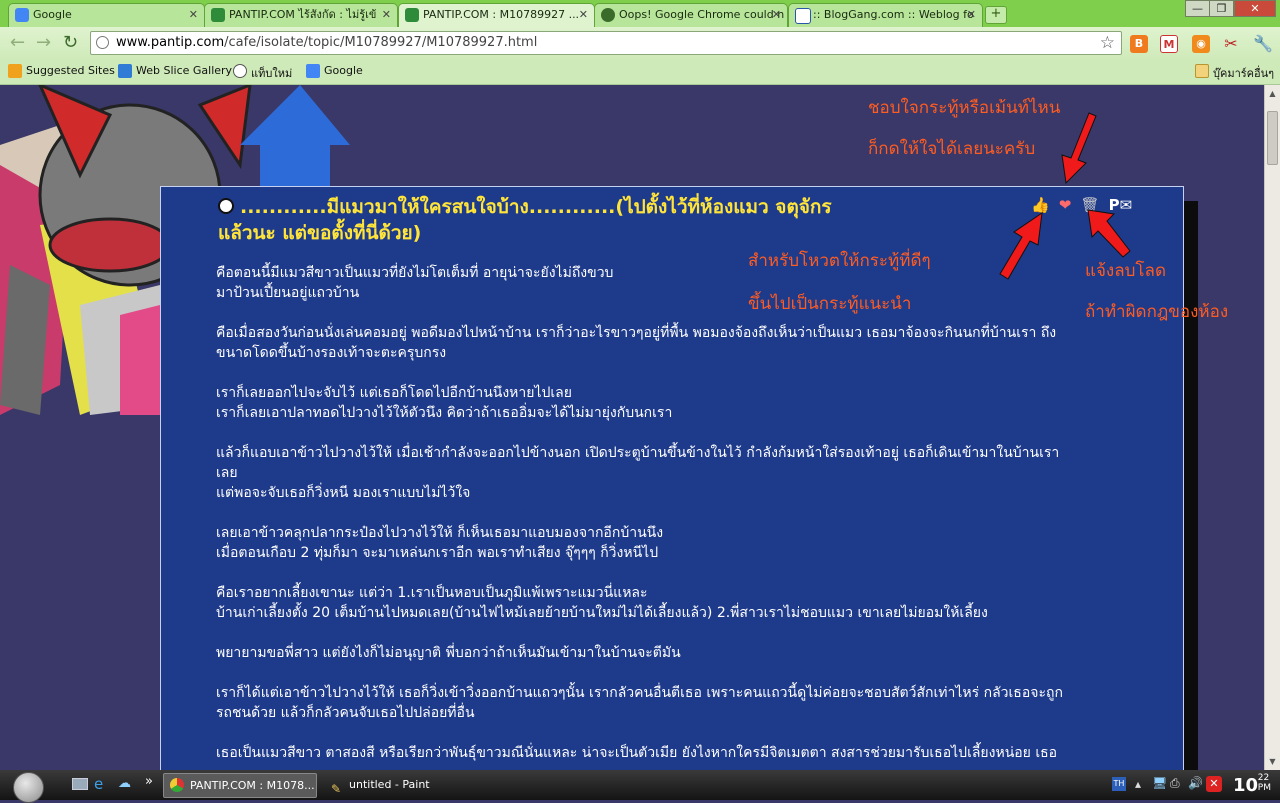  What do you see at coordinates (1214, 784) in the screenshot?
I see `antivirus-icon: ✕` at bounding box center [1214, 784].